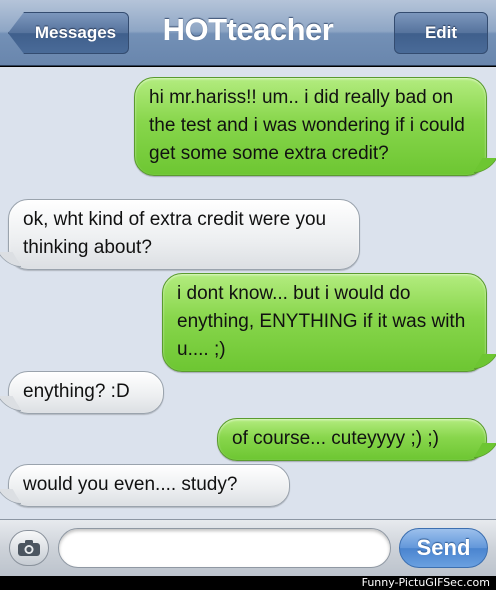 This screenshot has height=590, width=496. Describe the element at coordinates (248, 33) in the screenshot. I see `navigation-bar: Messages HOTteacher Edit` at that location.